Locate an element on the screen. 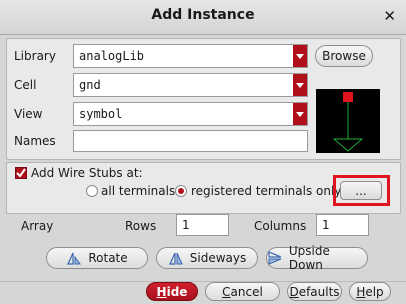 The height and width of the screenshot is (304, 406). upside-down-button: Upside Down is located at coordinates (317, 258).